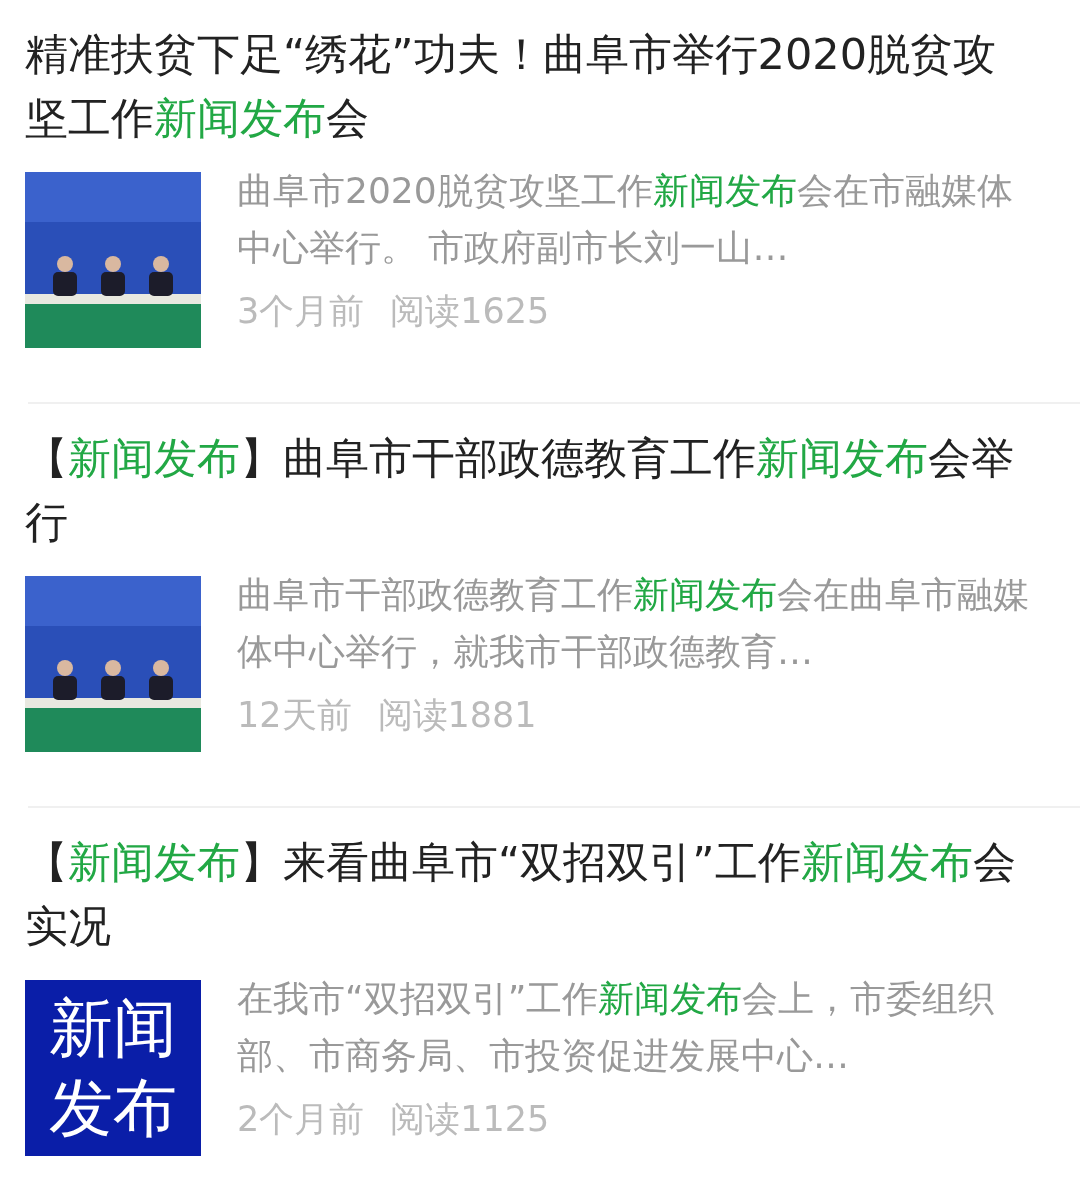 Image resolution: width=1080 pixels, height=1201 pixels. What do you see at coordinates (301, 311) in the screenshot?
I see `post-time: 3个月前` at bounding box center [301, 311].